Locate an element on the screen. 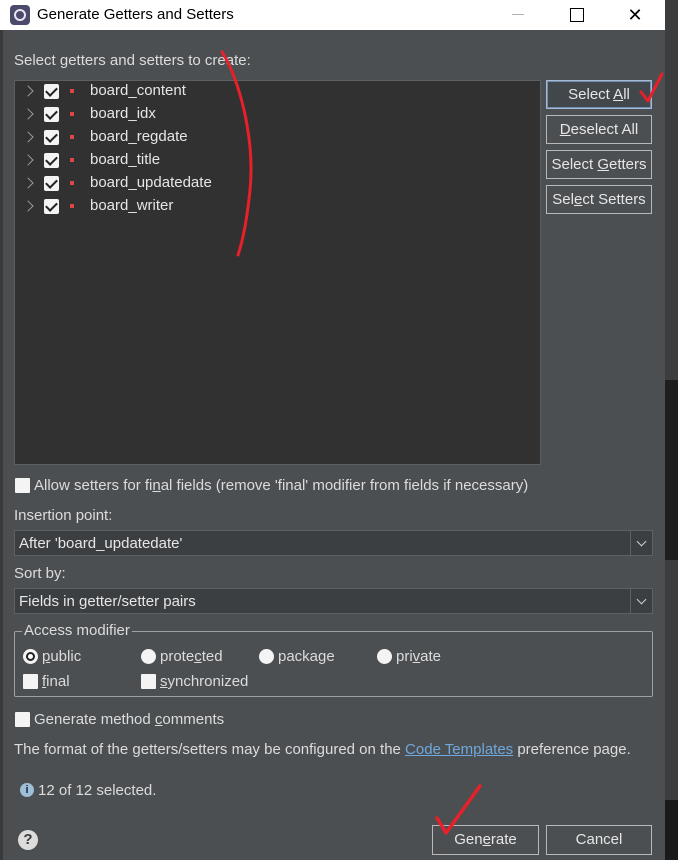 This screenshot has width=678, height=860. sort-by-value: Fields in getter/setter pairs is located at coordinates (107, 601).